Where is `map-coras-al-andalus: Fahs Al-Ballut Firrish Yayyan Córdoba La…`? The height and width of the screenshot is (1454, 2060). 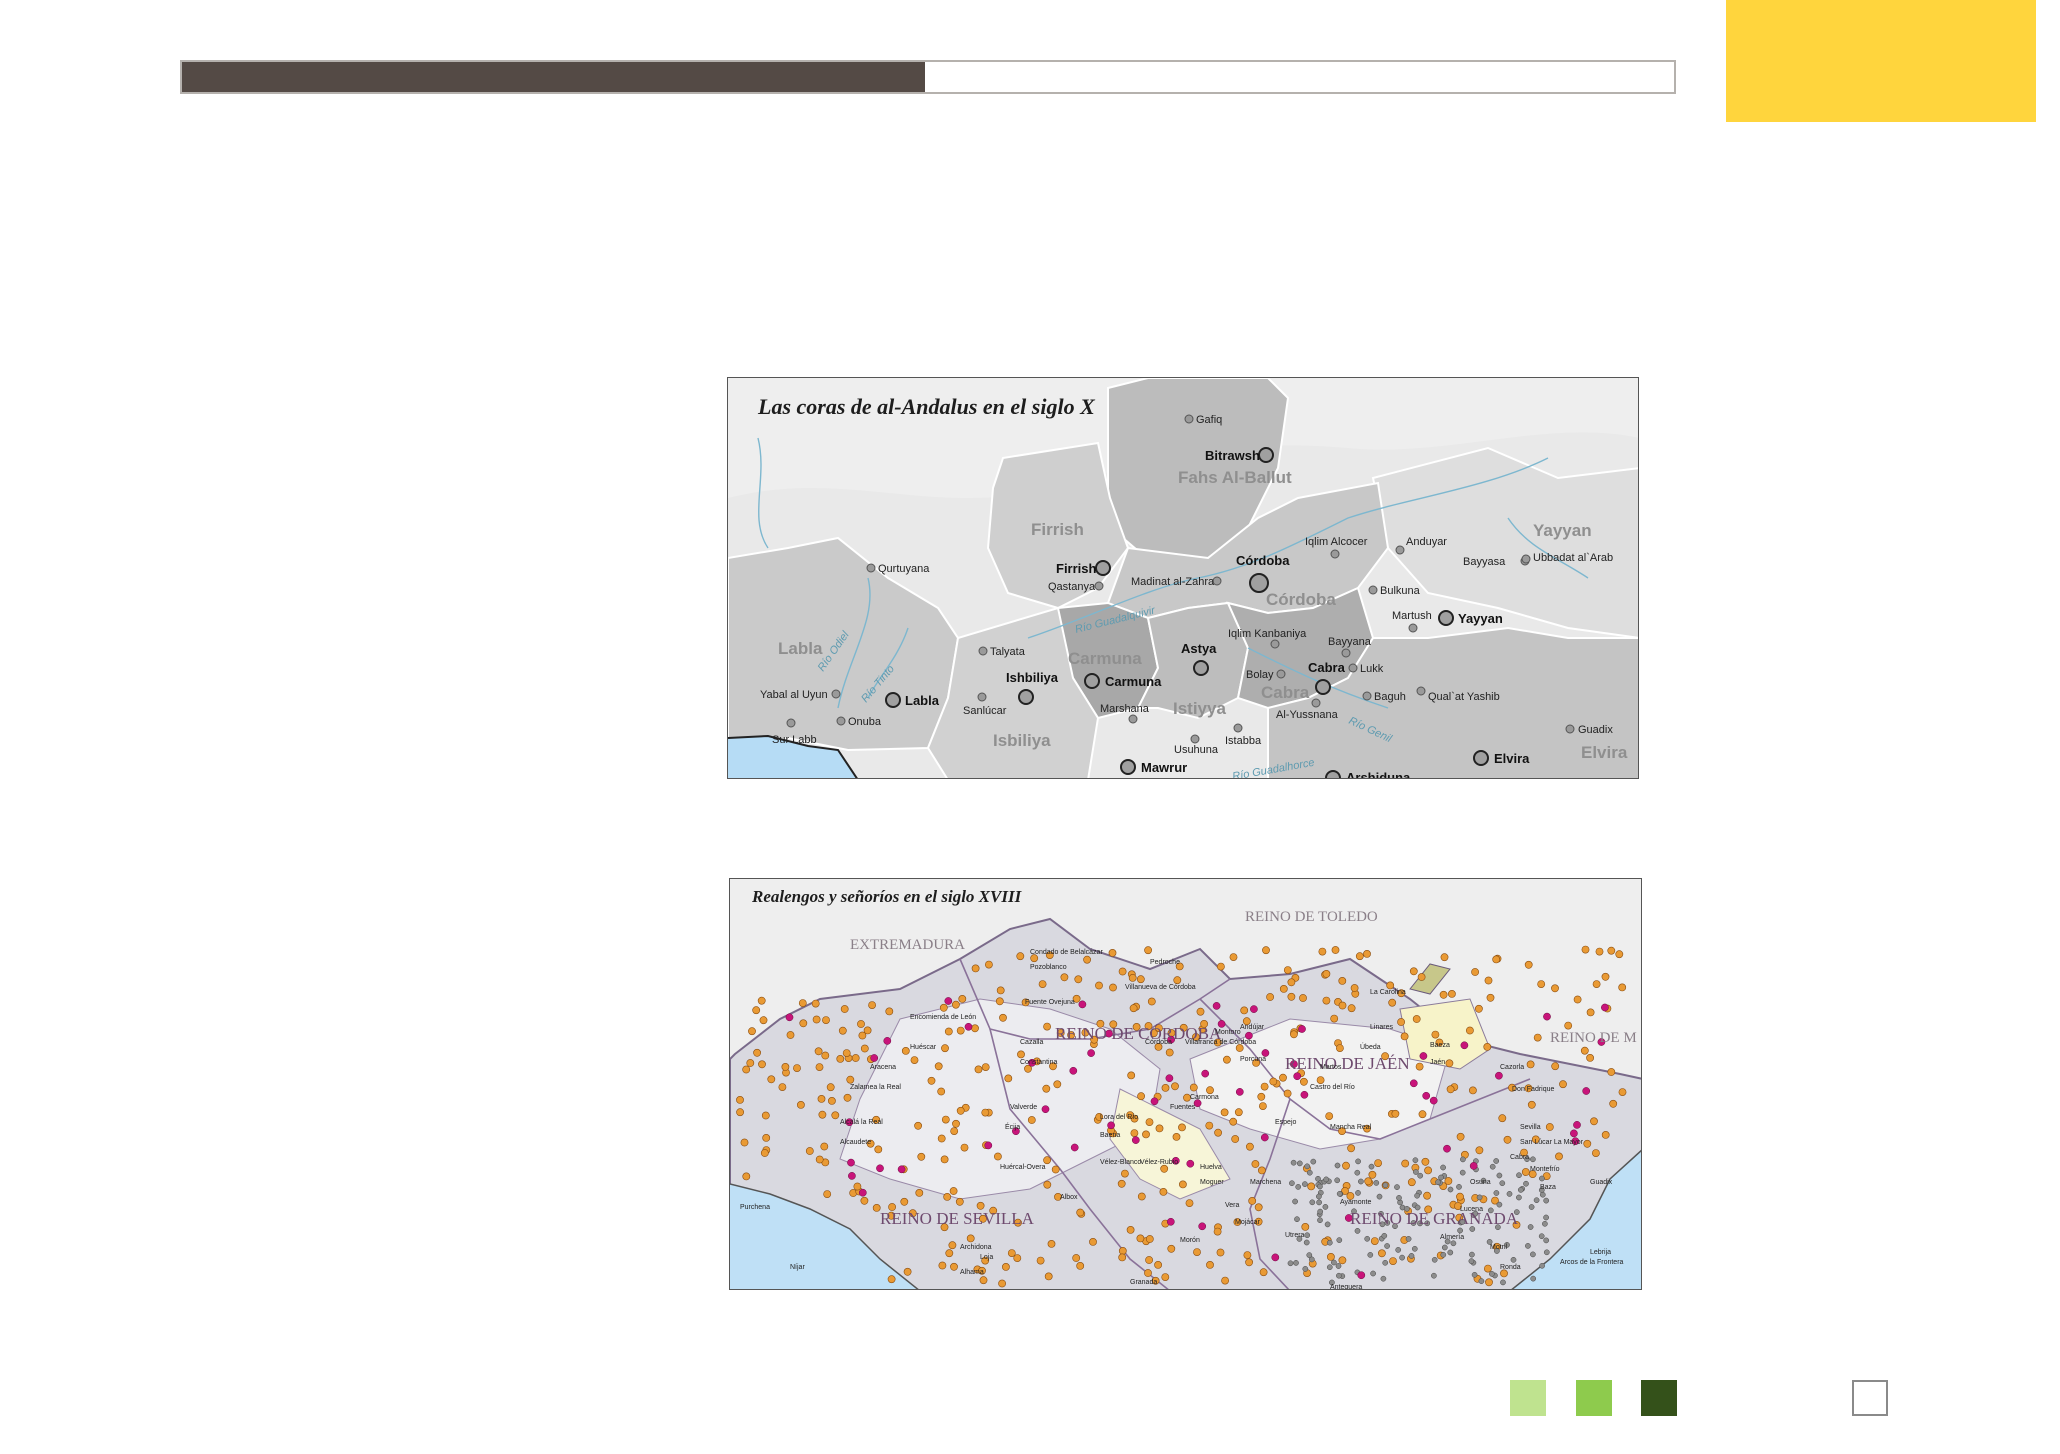 map-coras-al-andalus: Fahs Al-Ballut Firrish Yayyan Córdoba La… is located at coordinates (1183, 578).